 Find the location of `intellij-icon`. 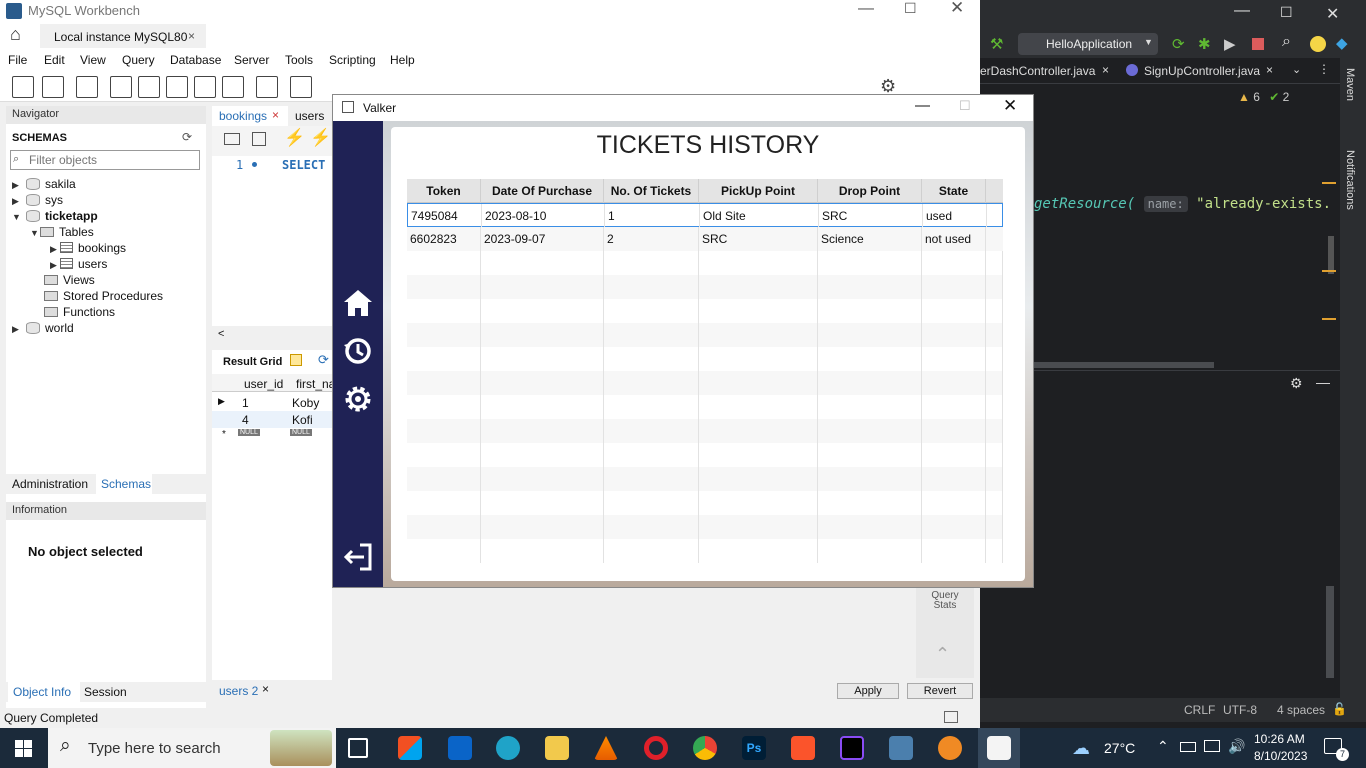

intellij-icon is located at coordinates (852, 748).